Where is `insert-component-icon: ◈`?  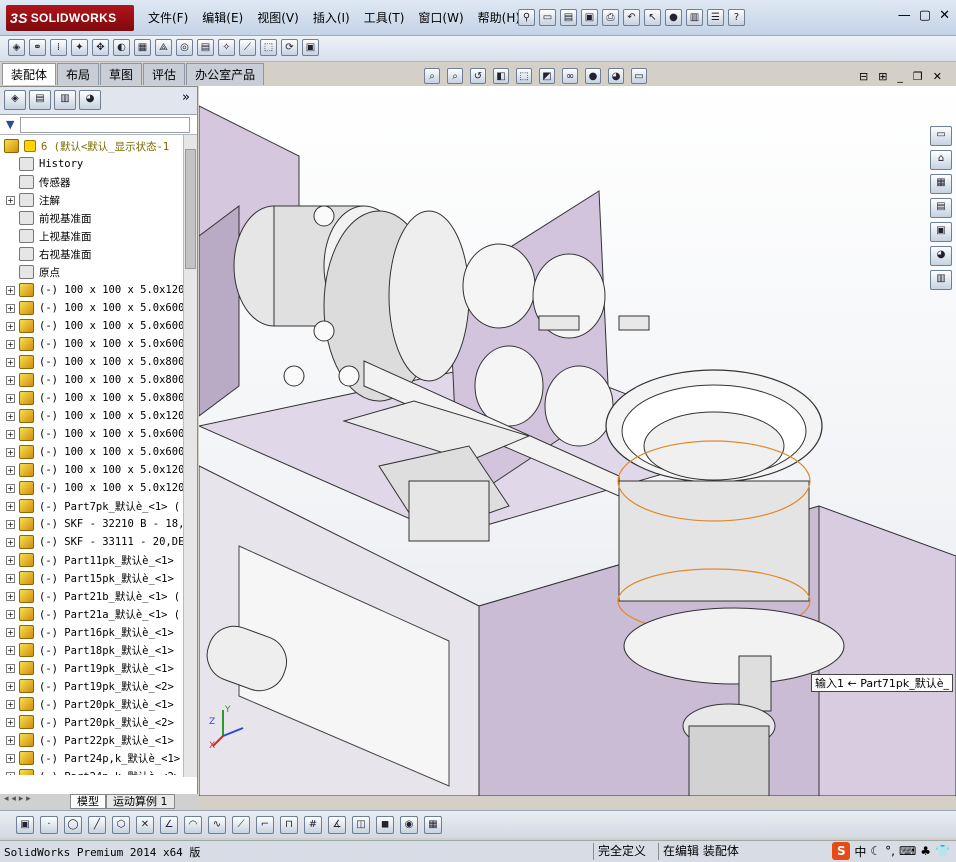
insert-component-icon: ◈ is located at coordinates (16, 47).